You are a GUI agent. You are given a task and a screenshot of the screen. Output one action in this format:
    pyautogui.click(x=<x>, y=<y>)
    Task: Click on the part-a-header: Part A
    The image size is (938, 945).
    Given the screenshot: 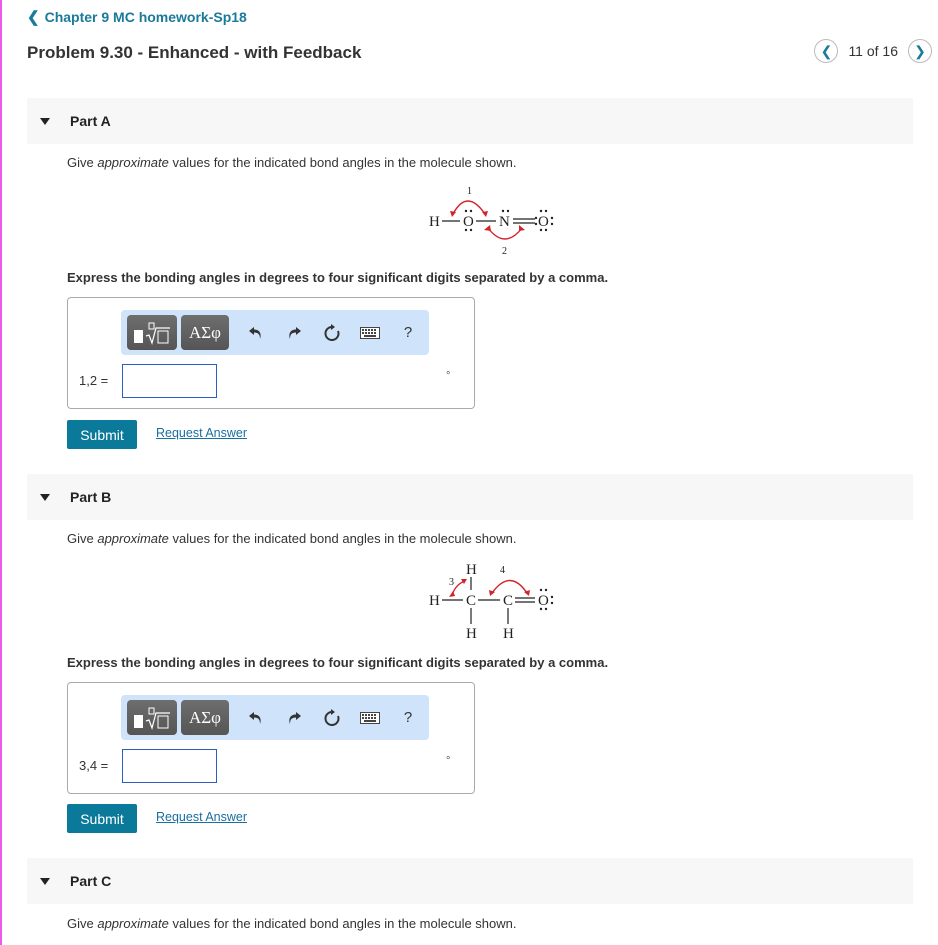 What is the action you would take?
    pyautogui.click(x=470, y=121)
    